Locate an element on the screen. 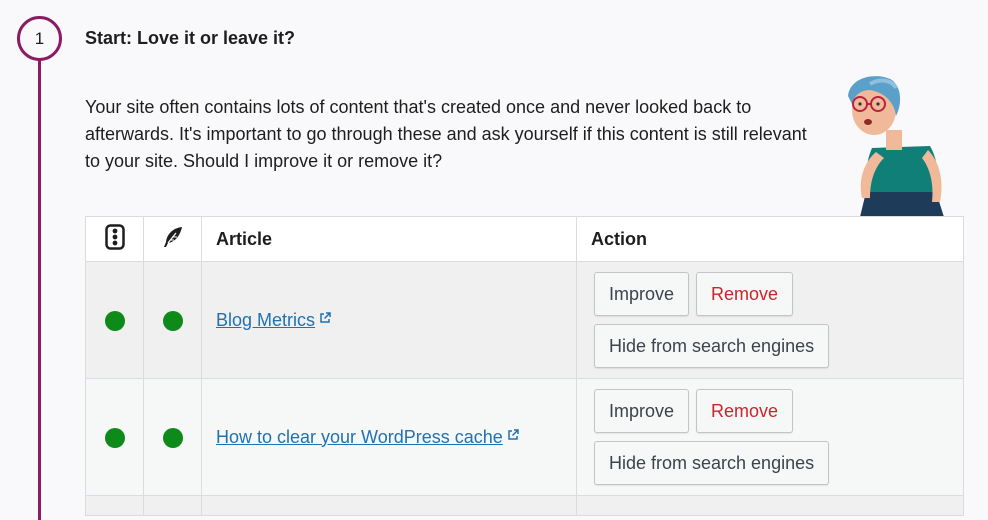 This screenshot has height=520, width=988. action-column-header: Action is located at coordinates (770, 239).